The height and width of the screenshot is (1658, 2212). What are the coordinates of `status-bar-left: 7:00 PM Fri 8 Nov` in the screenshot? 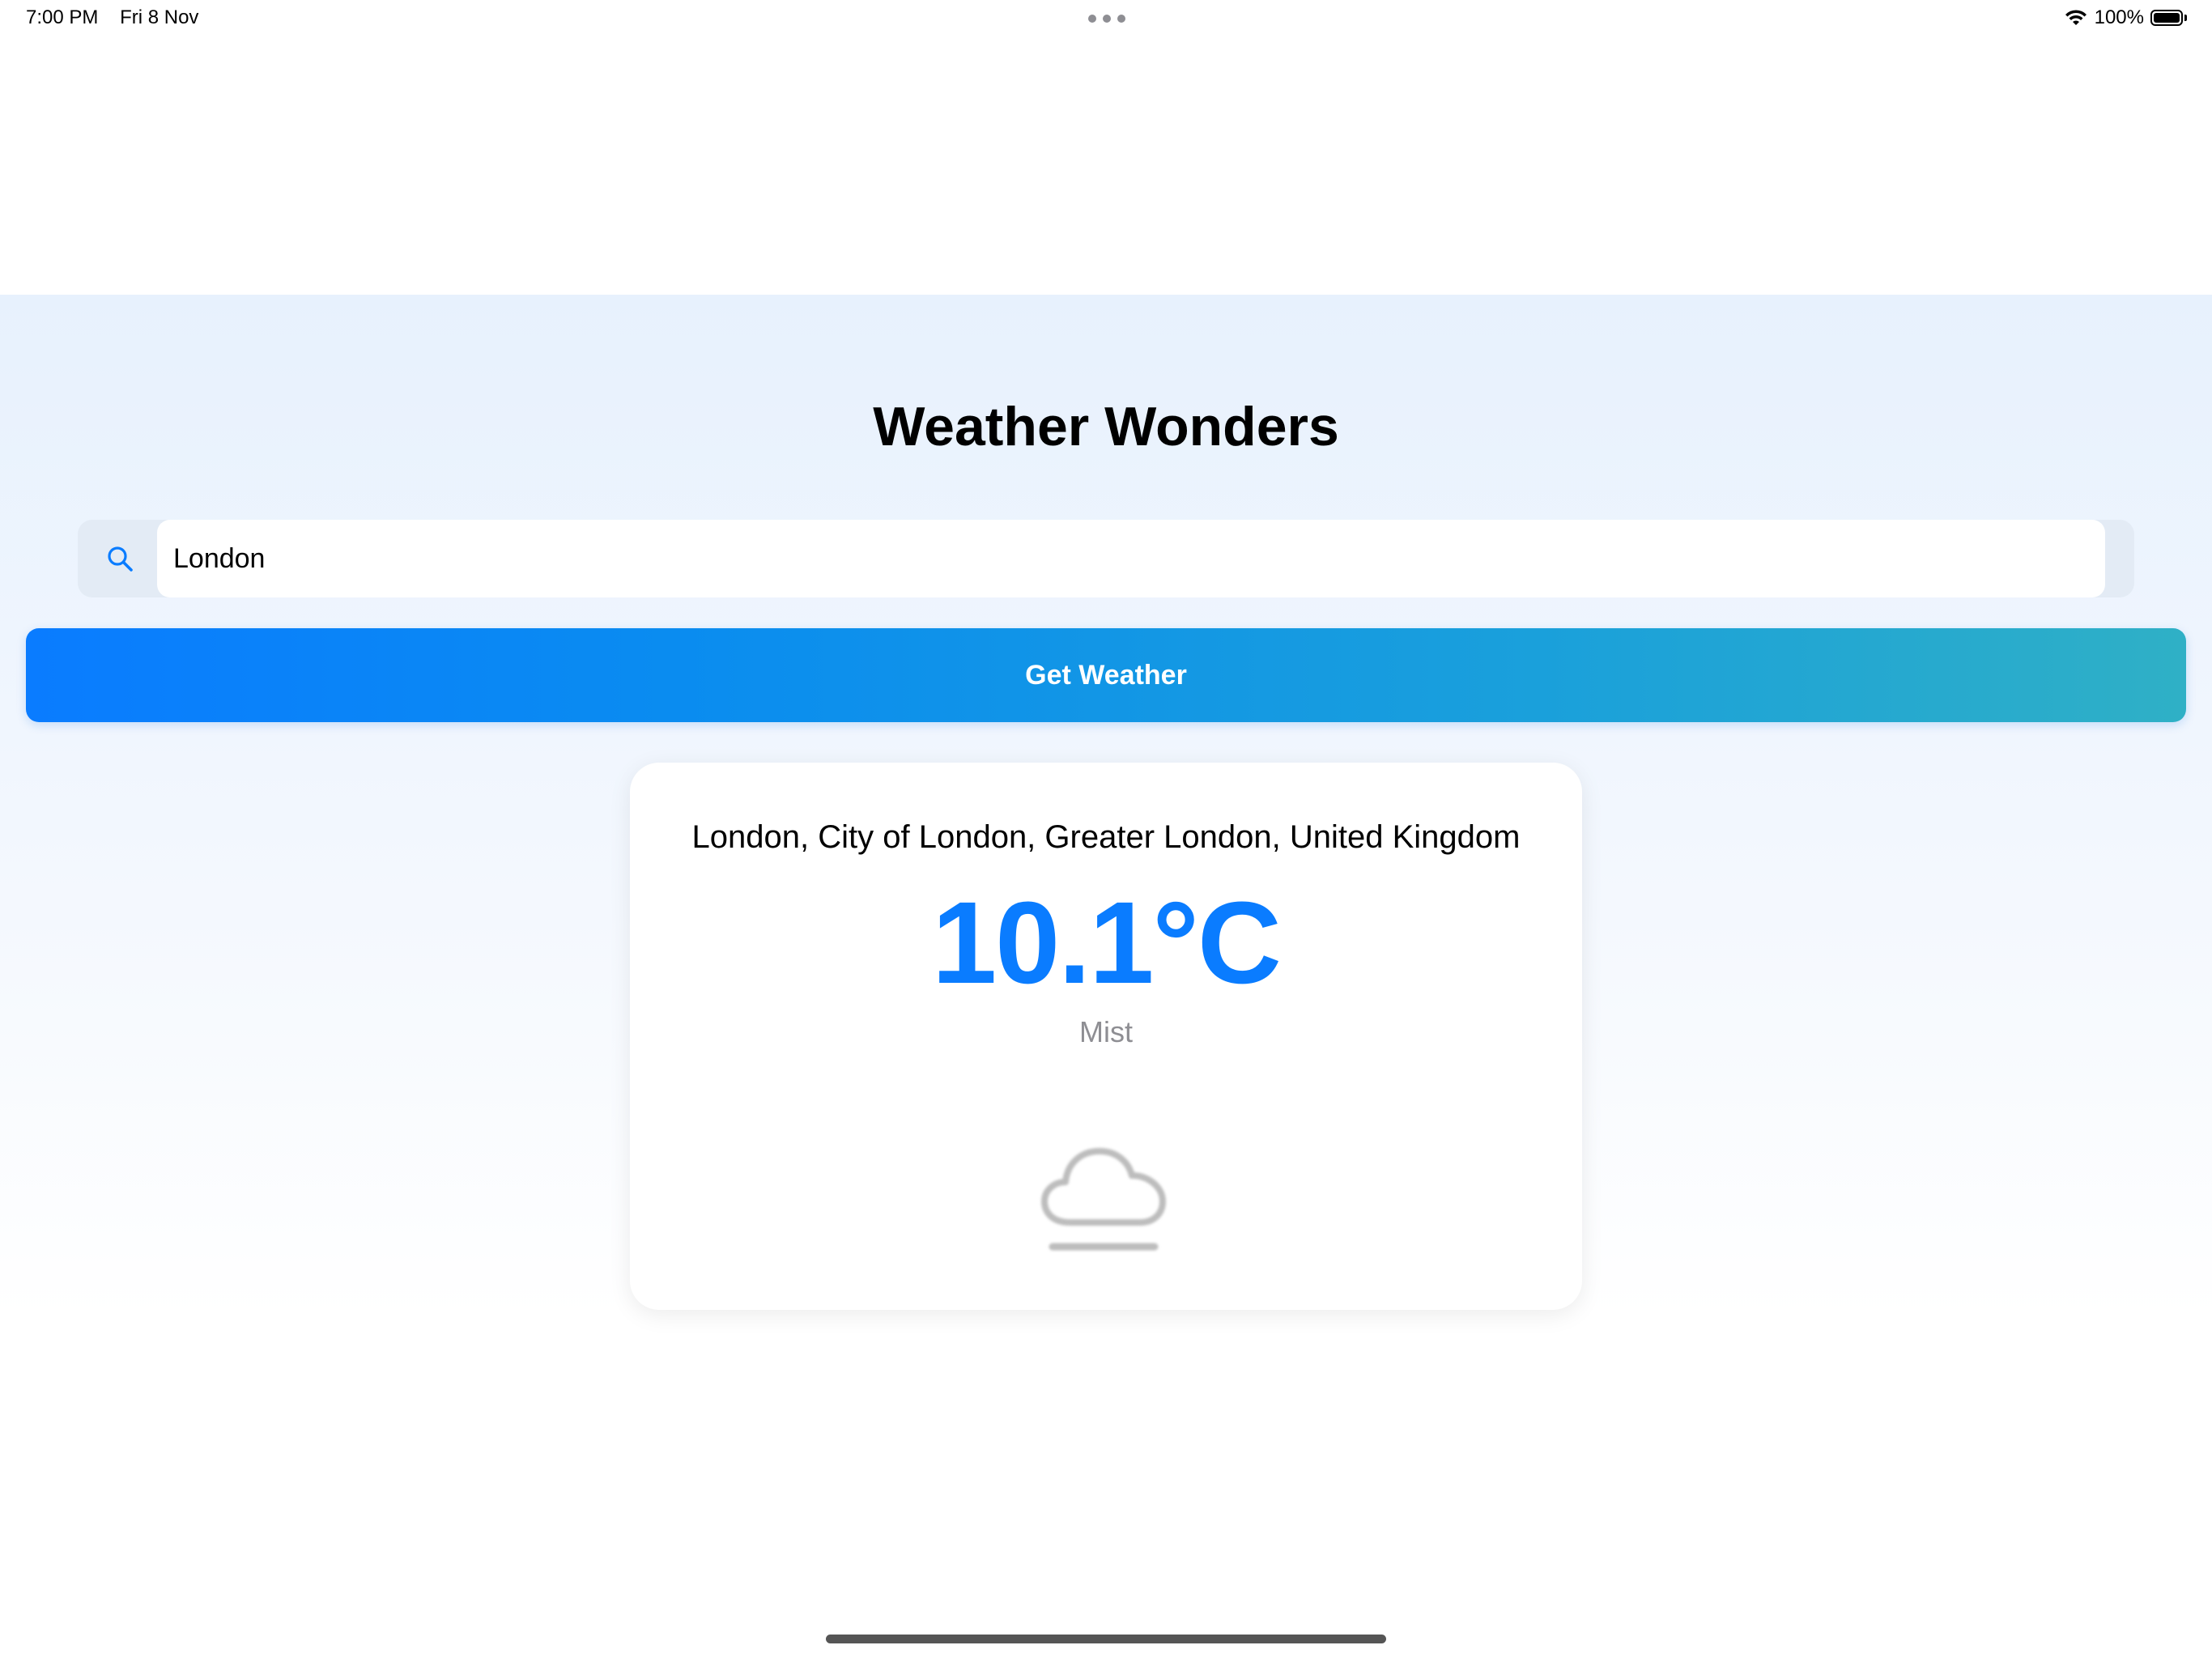 It's located at (112, 17).